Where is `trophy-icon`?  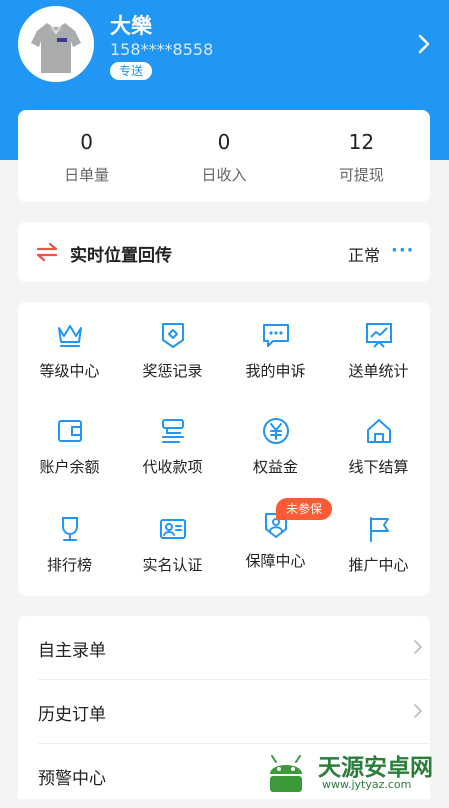 trophy-icon is located at coordinates (69, 529).